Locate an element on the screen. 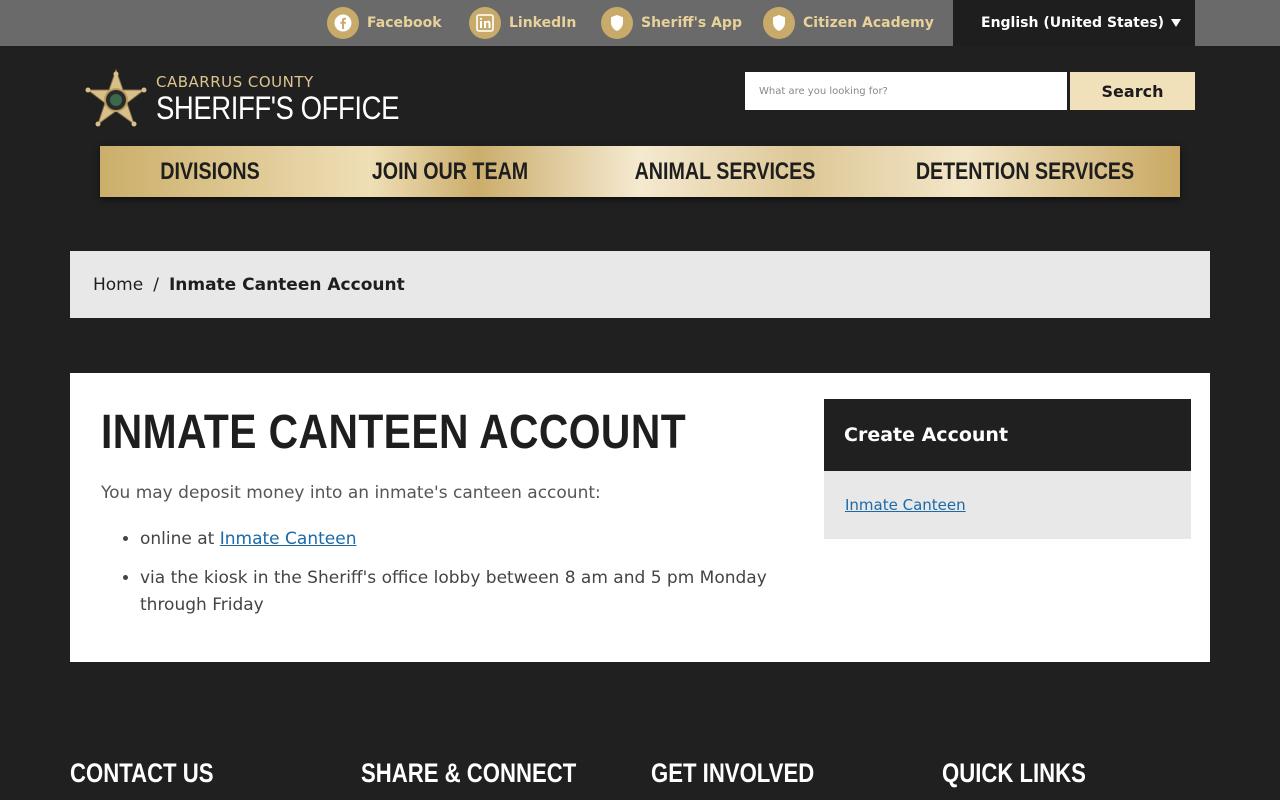 This screenshot has width=1280, height=800. sheriffs-app-label: Sheriff's App is located at coordinates (691, 23).